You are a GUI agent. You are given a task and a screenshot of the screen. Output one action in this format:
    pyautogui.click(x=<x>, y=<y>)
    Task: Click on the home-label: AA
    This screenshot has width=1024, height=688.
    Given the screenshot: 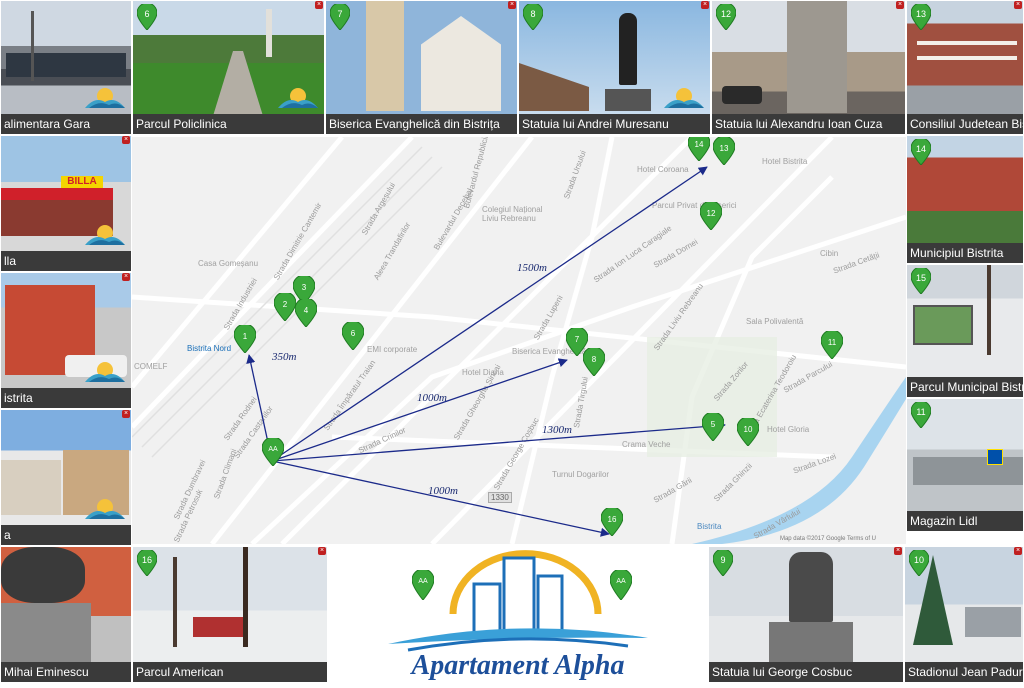 What is the action you would take?
    pyautogui.click(x=273, y=449)
    